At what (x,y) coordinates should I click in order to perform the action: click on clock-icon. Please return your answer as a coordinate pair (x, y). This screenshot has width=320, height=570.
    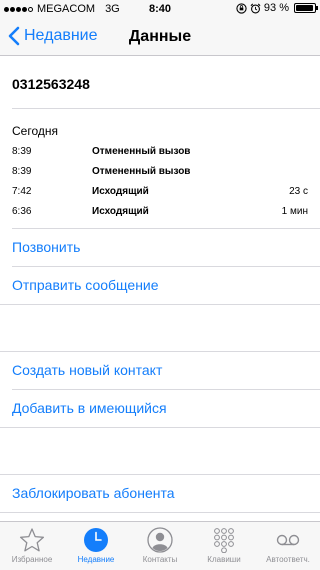
    Looking at the image, I should click on (96, 540).